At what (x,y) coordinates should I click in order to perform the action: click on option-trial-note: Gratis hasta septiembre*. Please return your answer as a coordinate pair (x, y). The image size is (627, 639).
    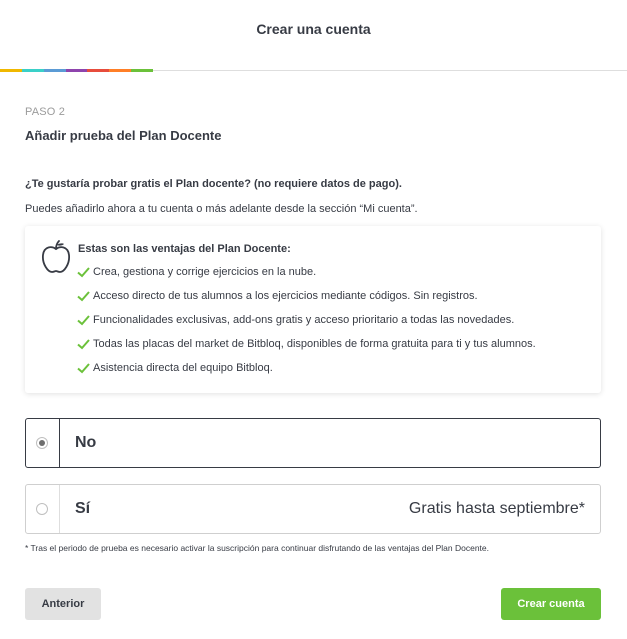
    Looking at the image, I should click on (496, 508).